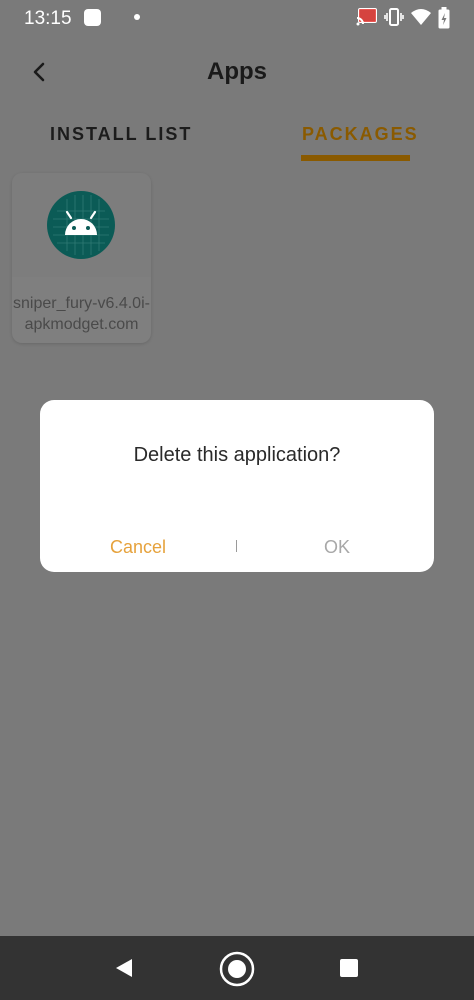 The height and width of the screenshot is (1000, 474). What do you see at coordinates (337, 547) in the screenshot?
I see `ok-button: OK` at bounding box center [337, 547].